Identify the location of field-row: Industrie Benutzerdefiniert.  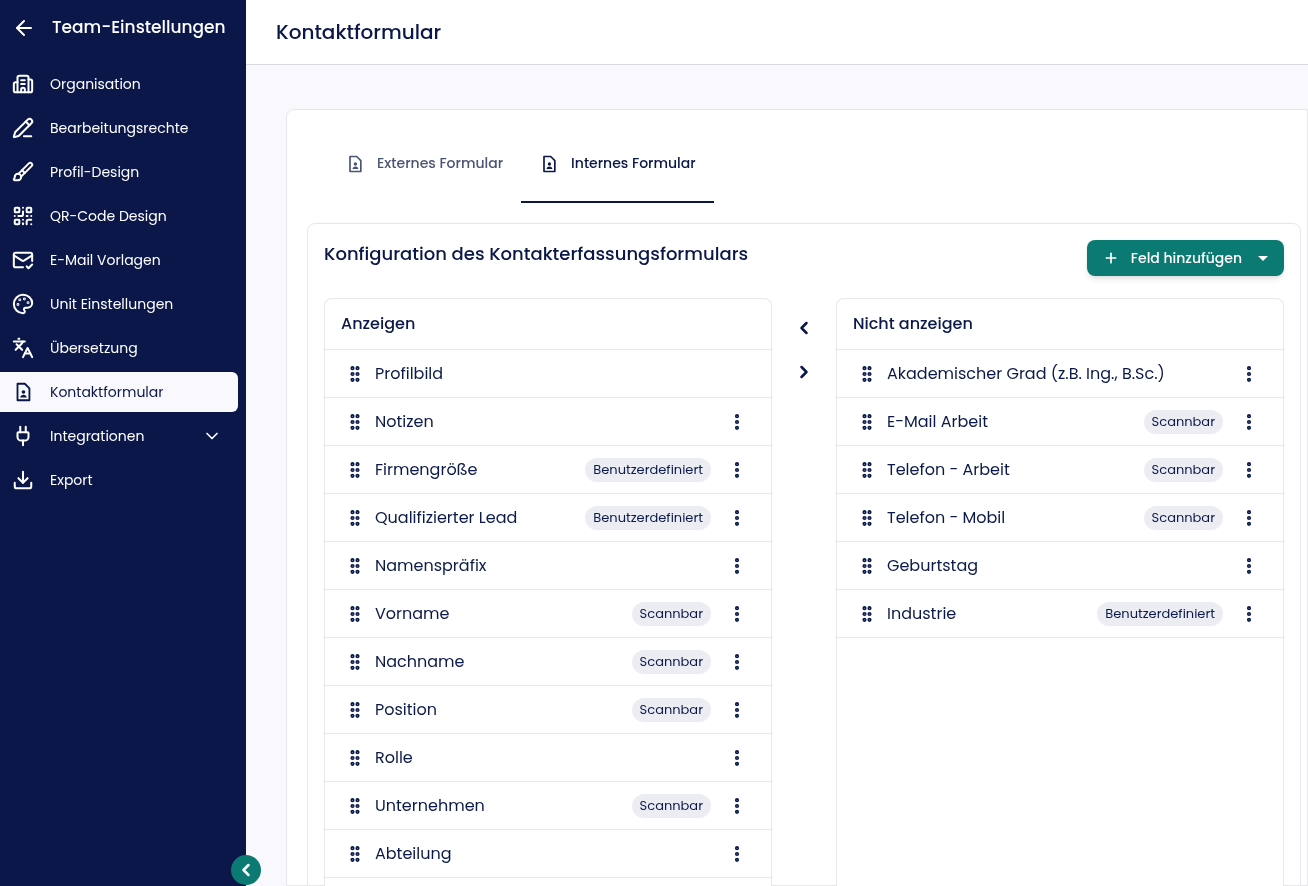
(1060, 613).